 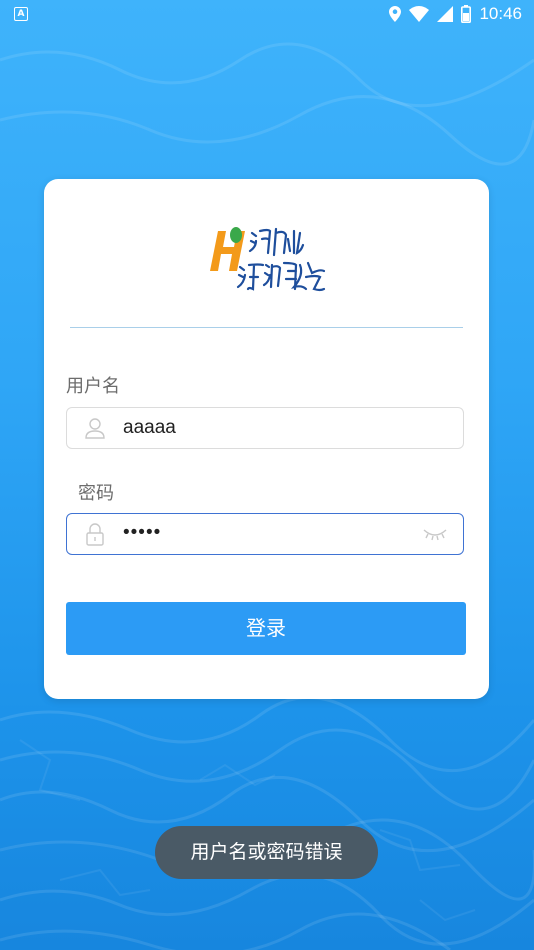 What do you see at coordinates (268, 259) in the screenshot?
I see `hubei-river-chief-logo` at bounding box center [268, 259].